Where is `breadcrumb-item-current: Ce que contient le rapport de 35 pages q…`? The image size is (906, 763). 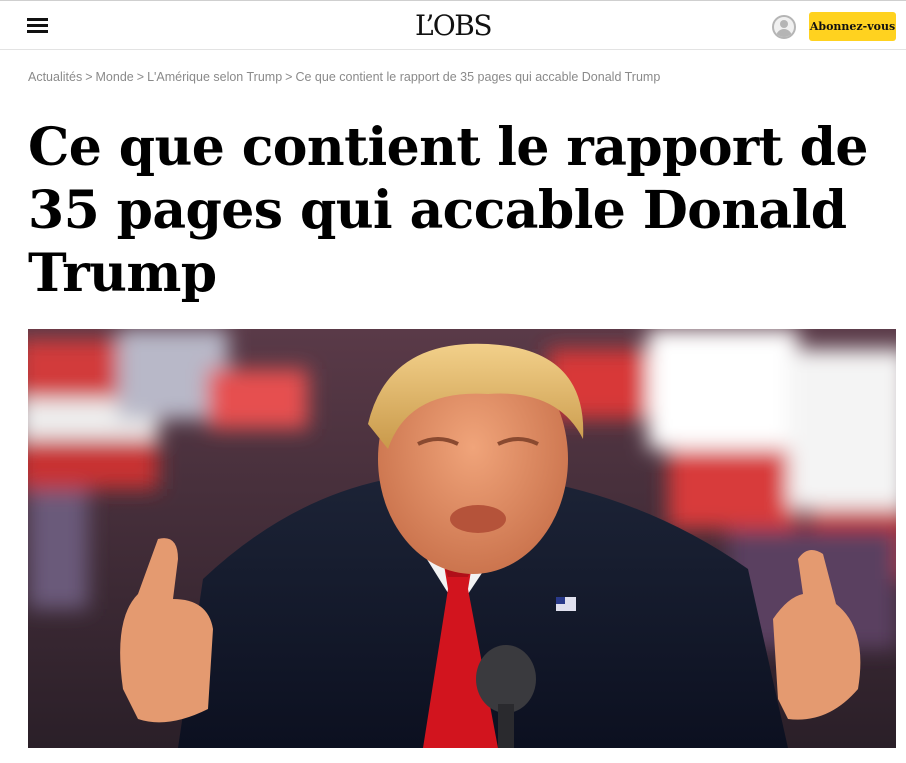
breadcrumb-item-current: Ce que contient le rapport de 35 pages q… is located at coordinates (478, 77).